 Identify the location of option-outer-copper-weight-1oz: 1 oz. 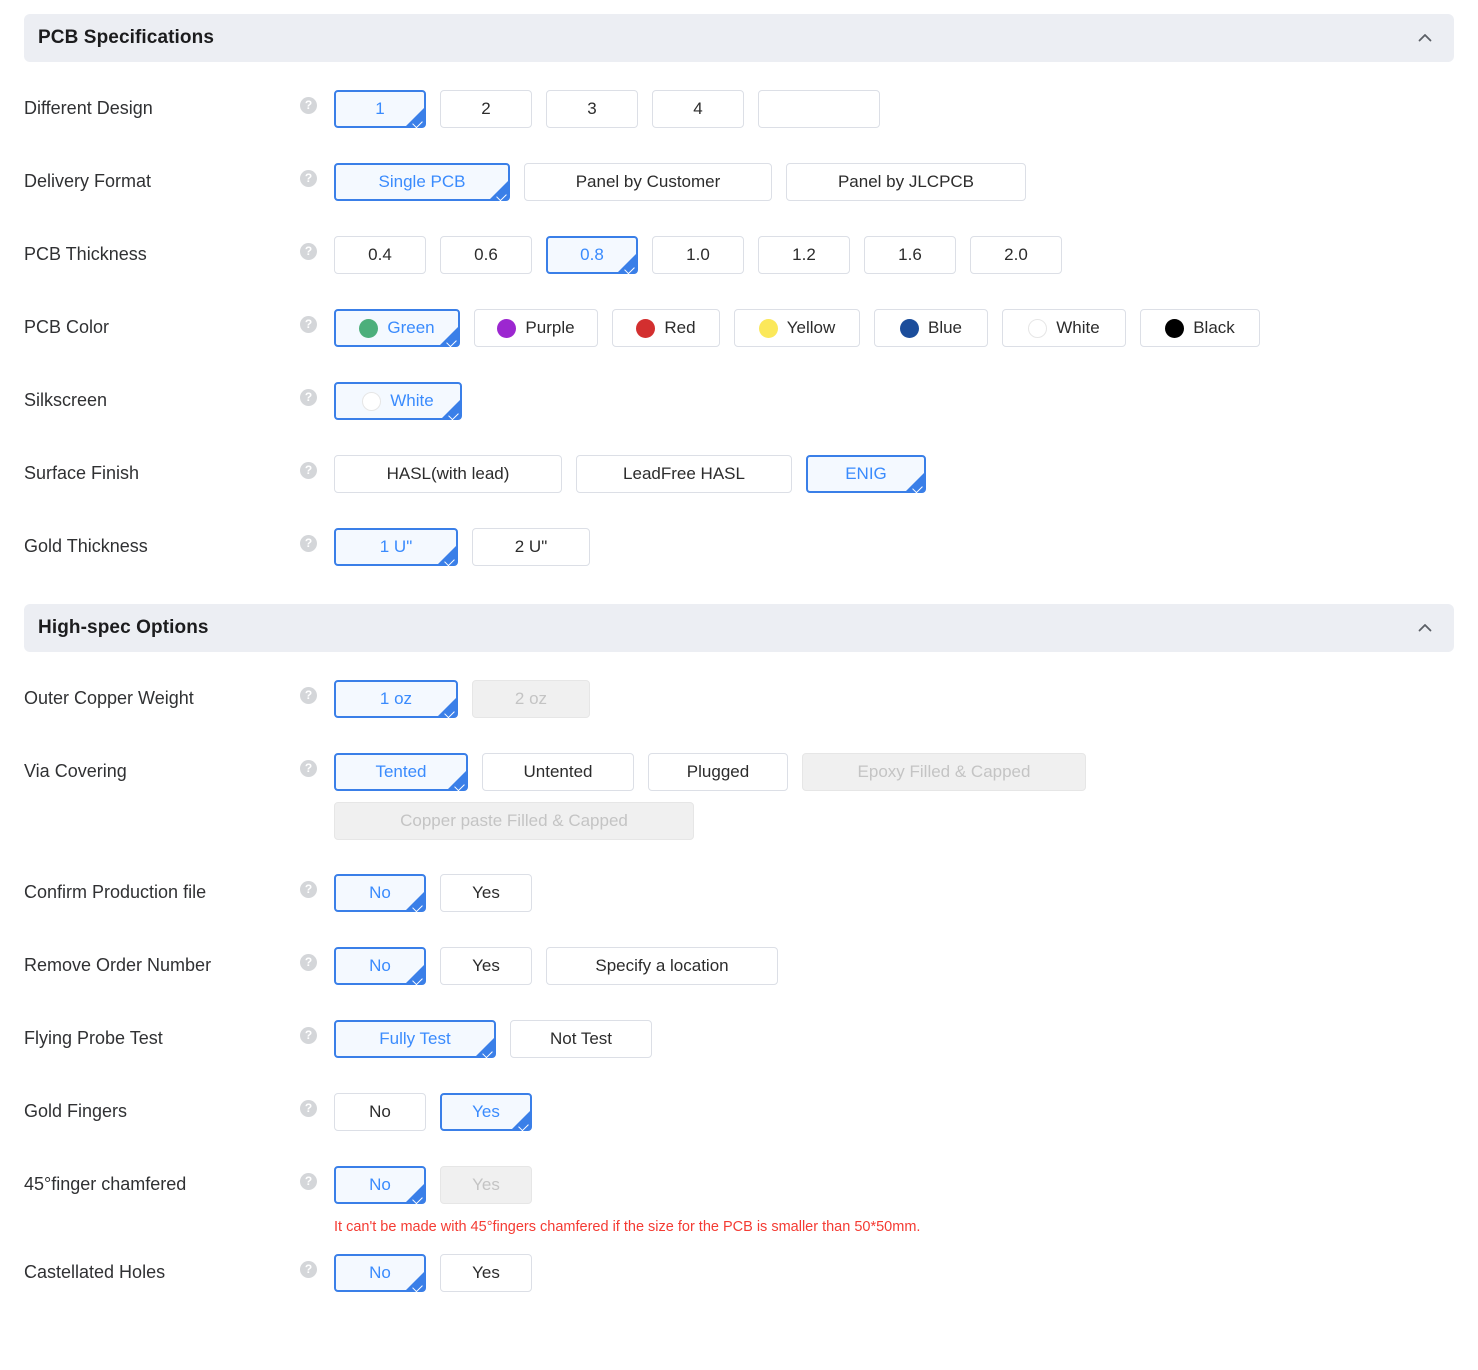
(396, 699).